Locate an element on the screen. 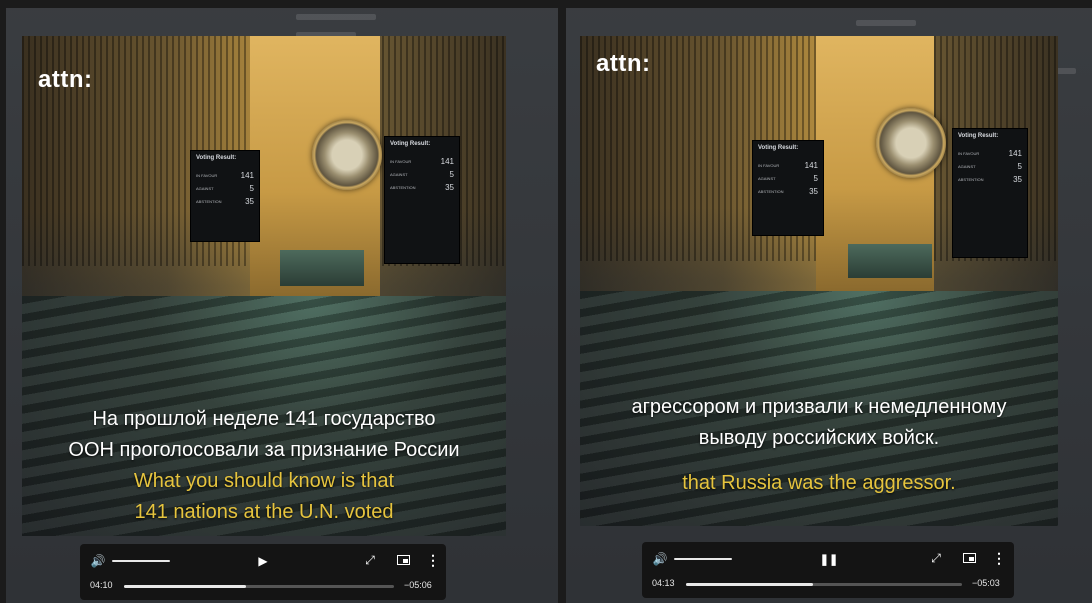 The height and width of the screenshot is (603, 1092). play-button: ▶ is located at coordinates (263, 561).